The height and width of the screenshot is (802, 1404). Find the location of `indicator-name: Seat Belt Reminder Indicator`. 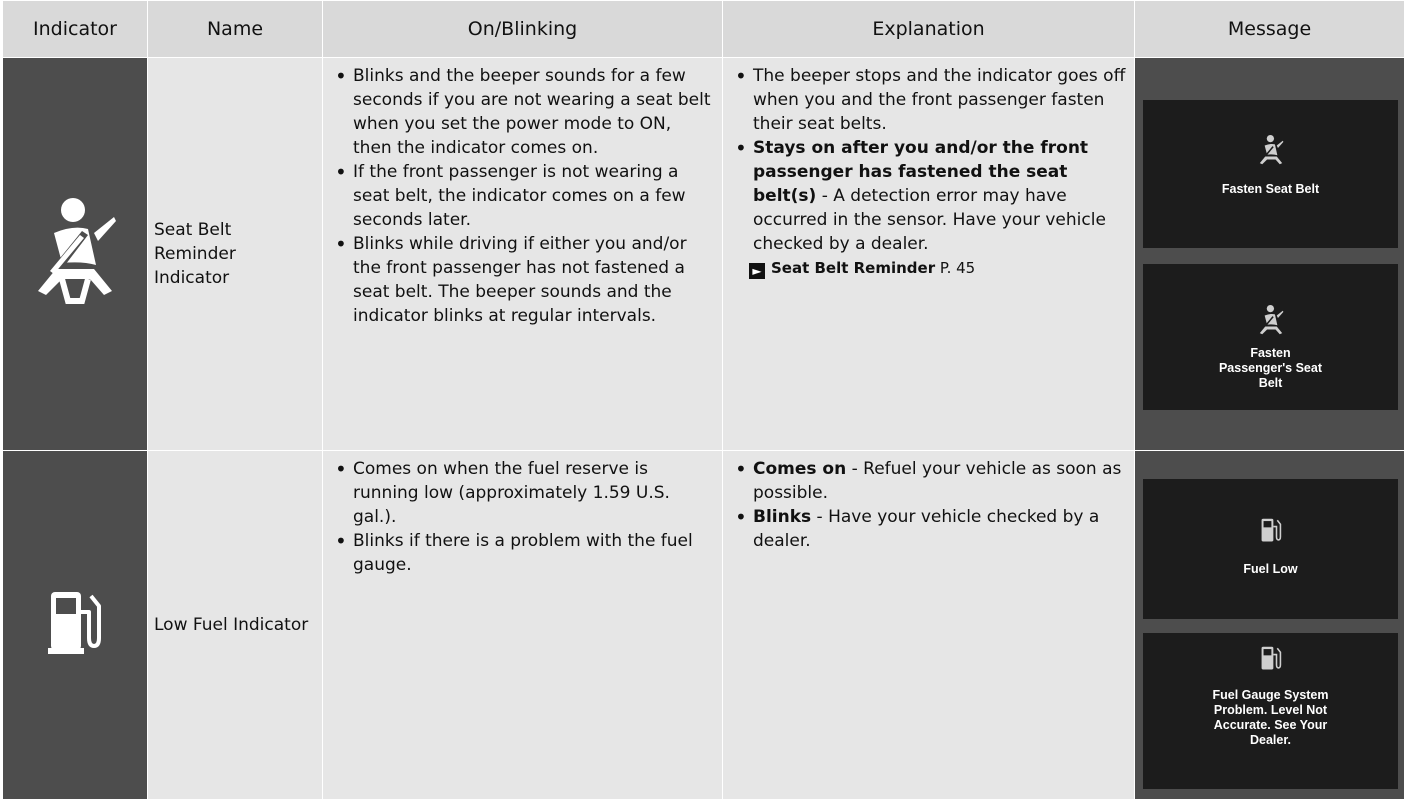

indicator-name: Seat Belt Reminder Indicator is located at coordinates (235, 254).